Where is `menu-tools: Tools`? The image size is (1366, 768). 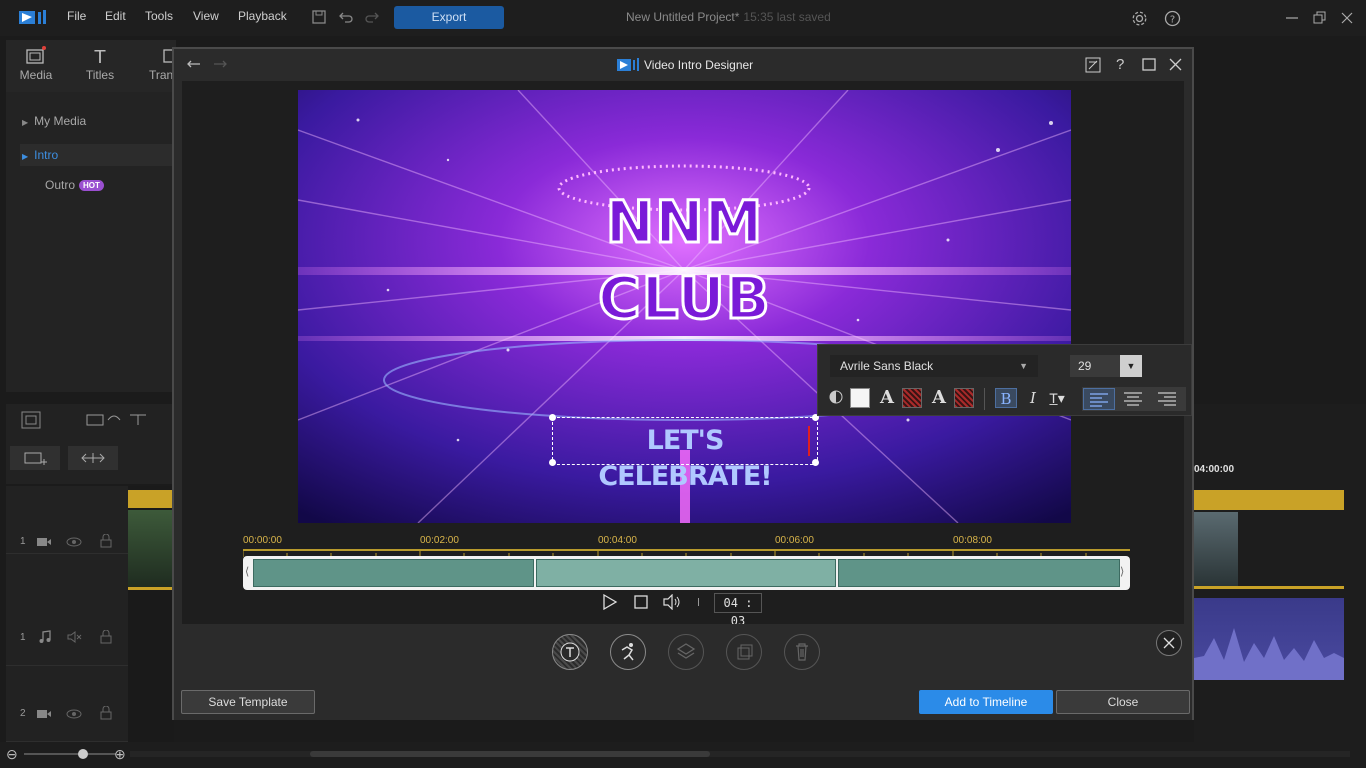
menu-tools: Tools is located at coordinates (159, 16).